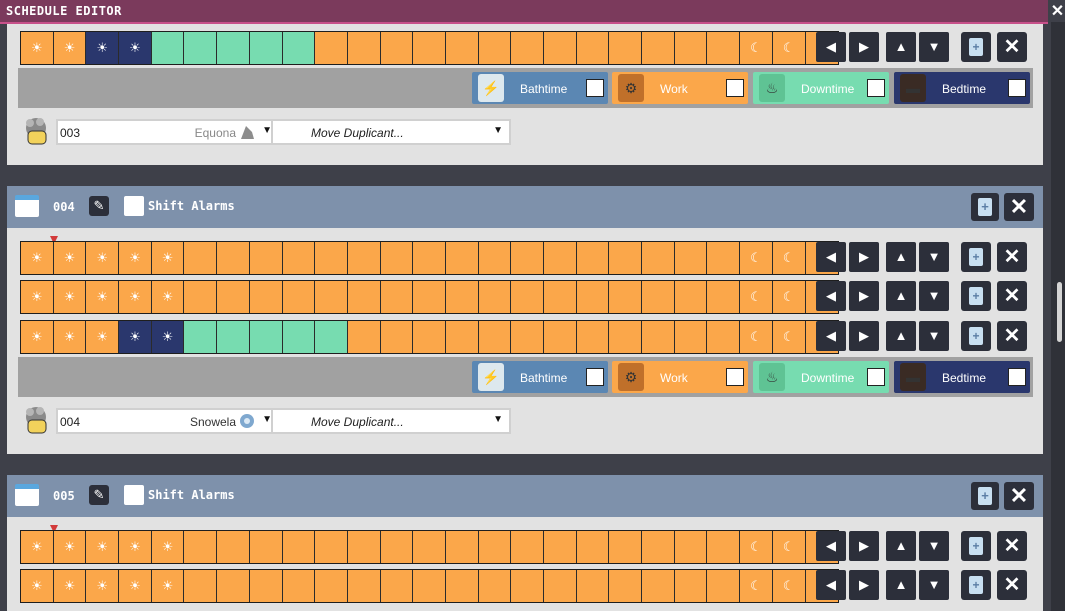 This screenshot has width=1065, height=611. I want to click on downtime-checkbox, so click(876, 377).